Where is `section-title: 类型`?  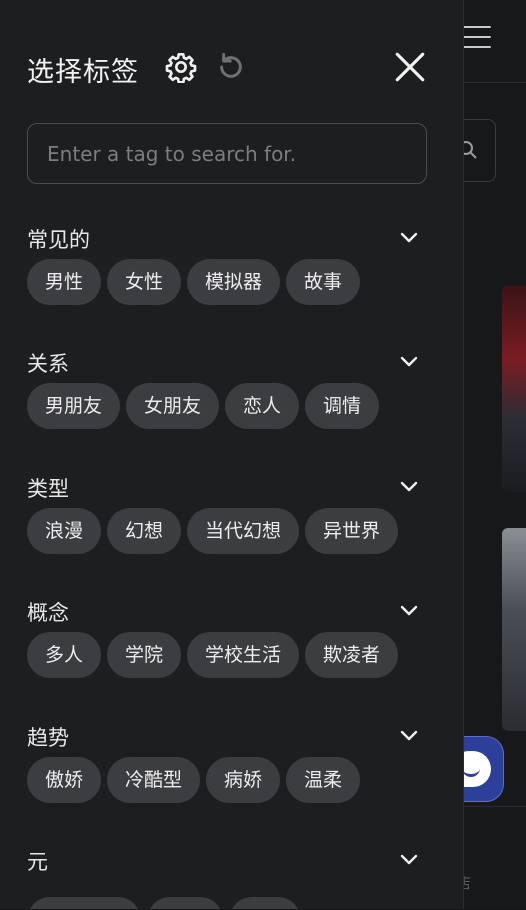
section-title: 类型 is located at coordinates (48, 489).